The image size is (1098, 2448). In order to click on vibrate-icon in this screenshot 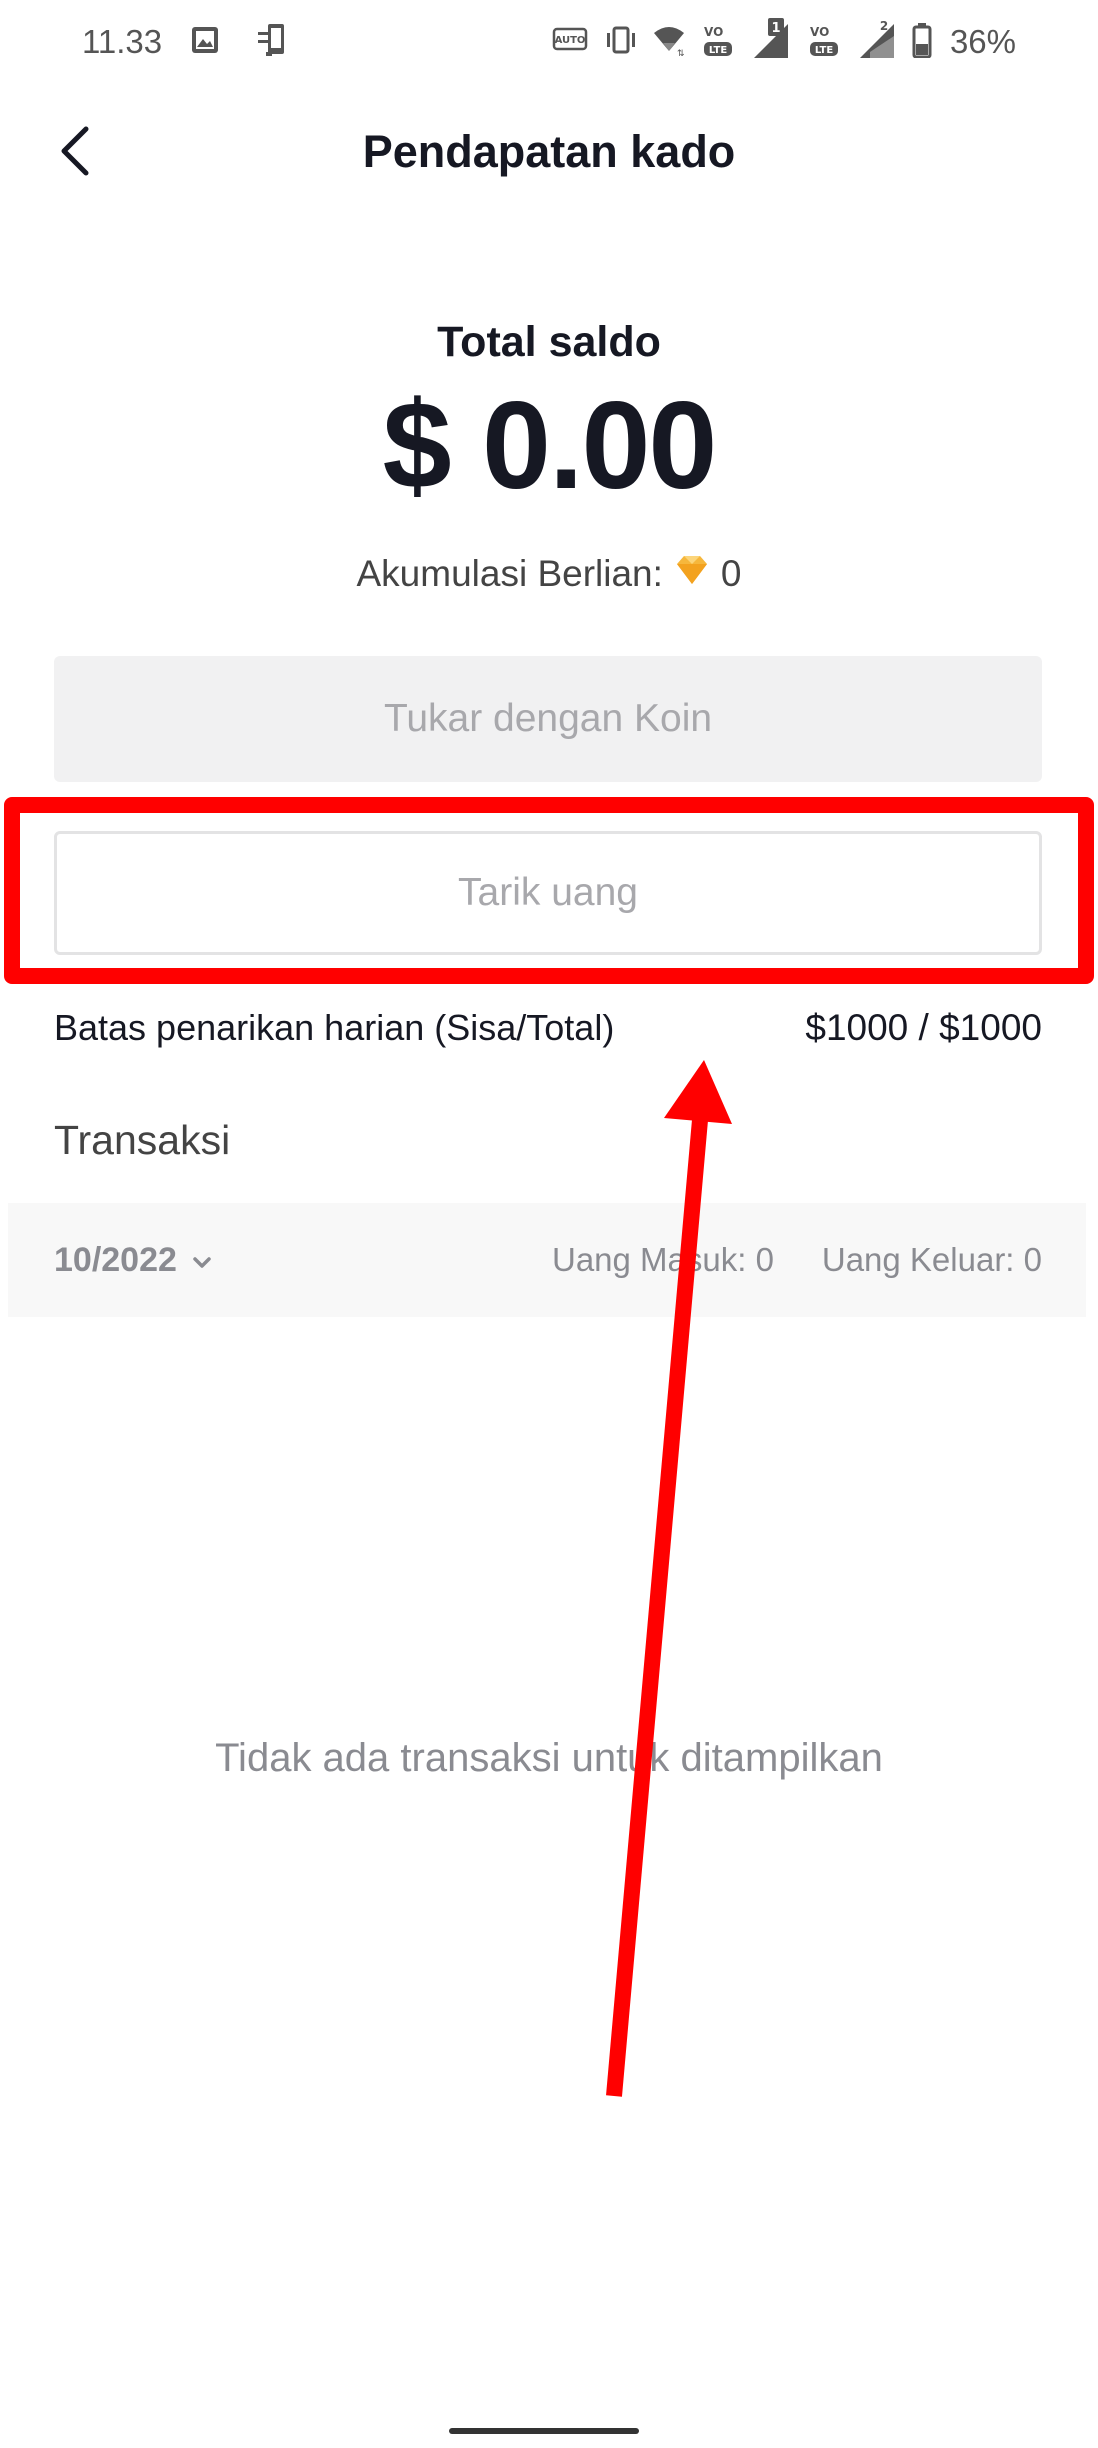, I will do `click(621, 42)`.